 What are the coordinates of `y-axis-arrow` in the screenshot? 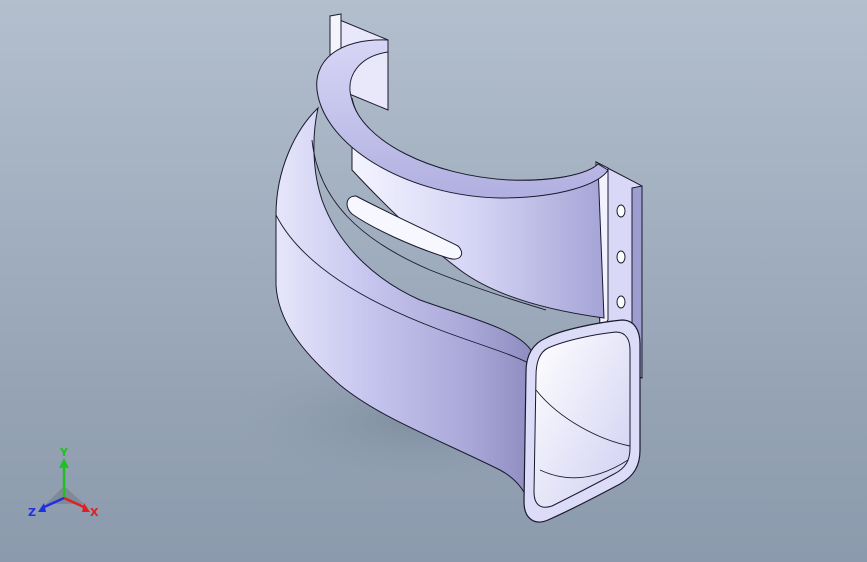 It's located at (64, 463).